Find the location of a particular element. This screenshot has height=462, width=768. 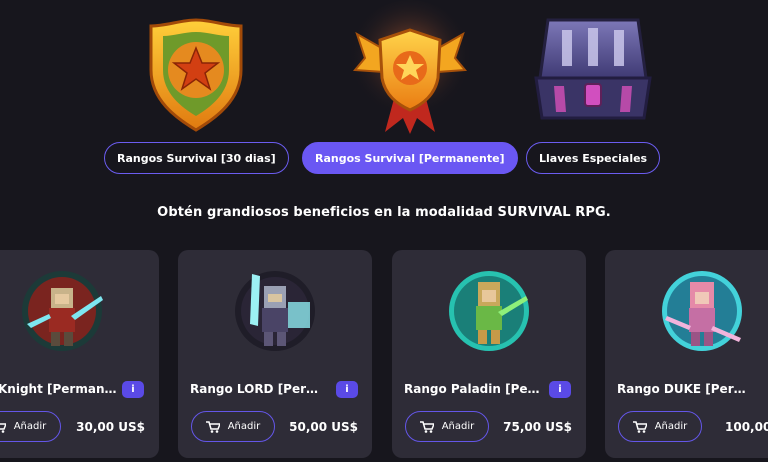

winged-shield-icon is located at coordinates (409, 67).